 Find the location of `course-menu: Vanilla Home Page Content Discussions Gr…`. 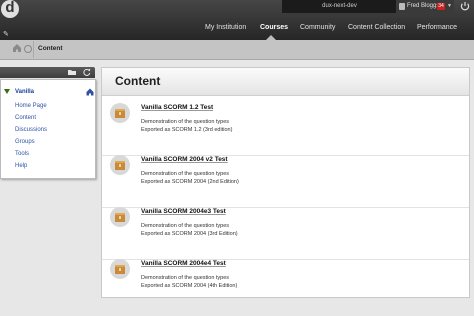

course-menu: Vanilla Home Page Content Discussions Gr… is located at coordinates (48, 129).